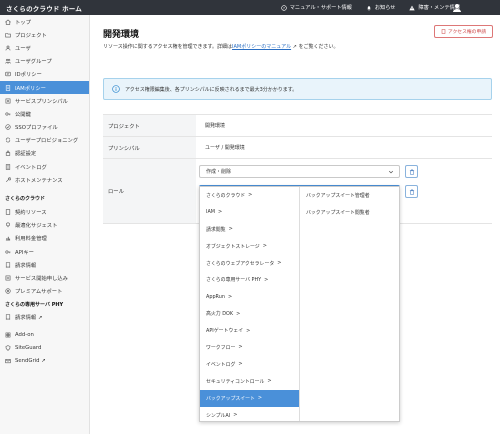 This screenshot has width=500, height=434. I want to click on id-icon, so click(8, 74).